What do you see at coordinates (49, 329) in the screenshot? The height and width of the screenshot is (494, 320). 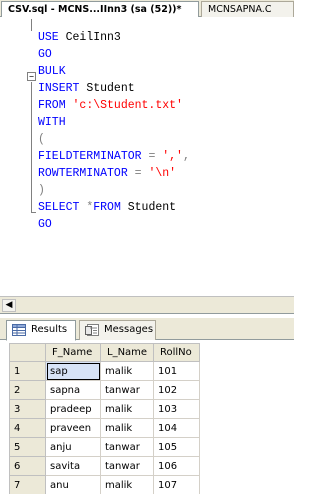 I see `tab-results-label: Results` at bounding box center [49, 329].